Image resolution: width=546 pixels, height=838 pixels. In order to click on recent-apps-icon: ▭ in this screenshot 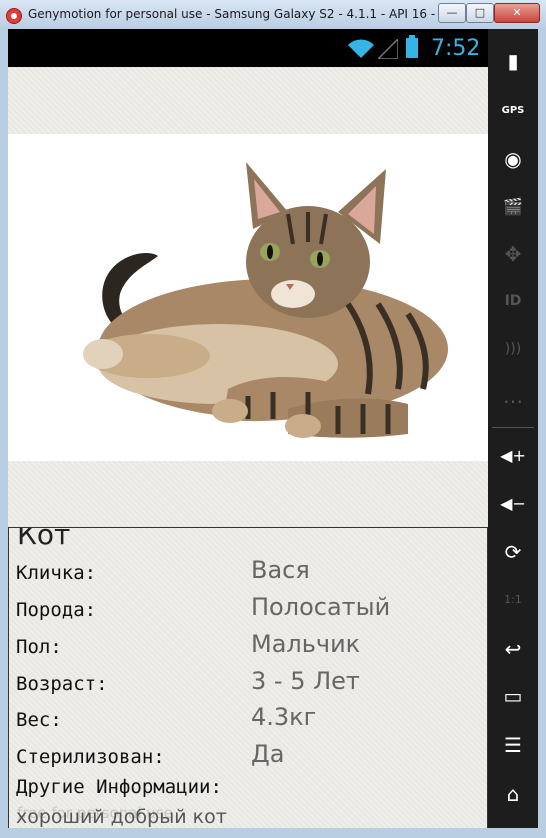, I will do `click(513, 696)`.